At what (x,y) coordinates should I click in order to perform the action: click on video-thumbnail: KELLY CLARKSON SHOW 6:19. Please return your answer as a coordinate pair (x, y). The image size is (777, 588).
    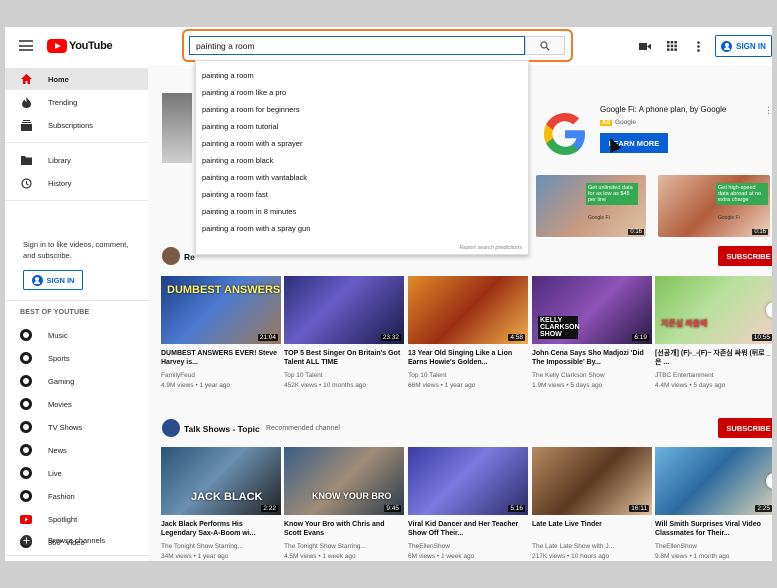
    Looking at the image, I should click on (592, 310).